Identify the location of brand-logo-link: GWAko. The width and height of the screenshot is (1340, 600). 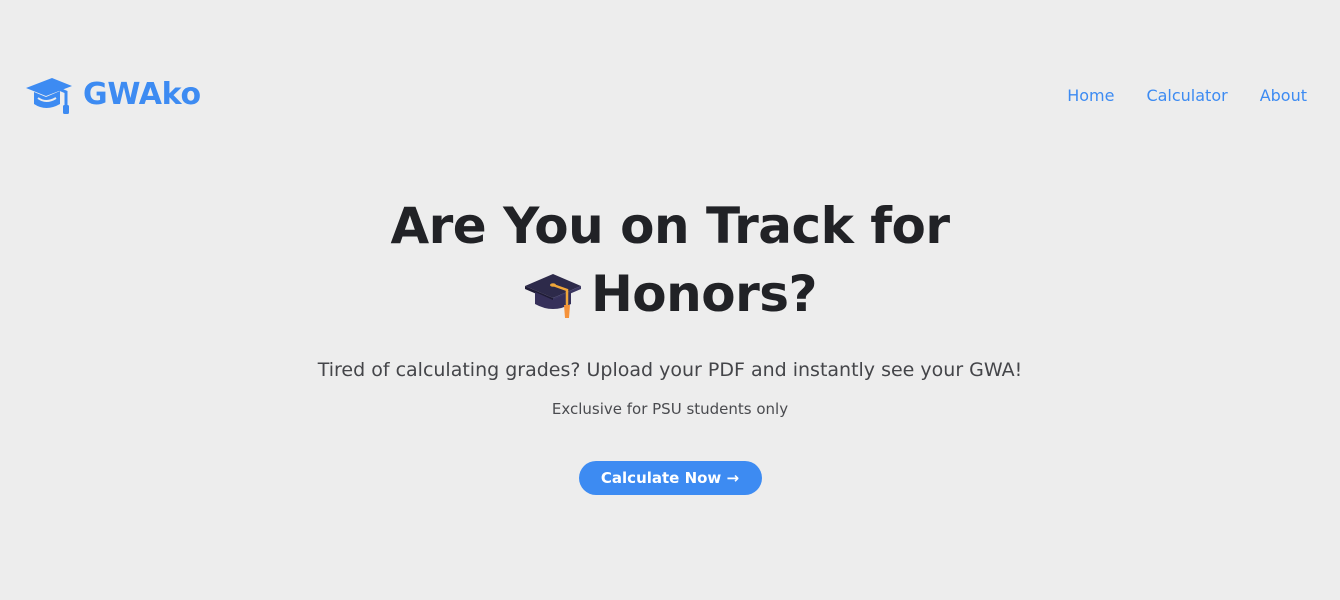
(112, 95).